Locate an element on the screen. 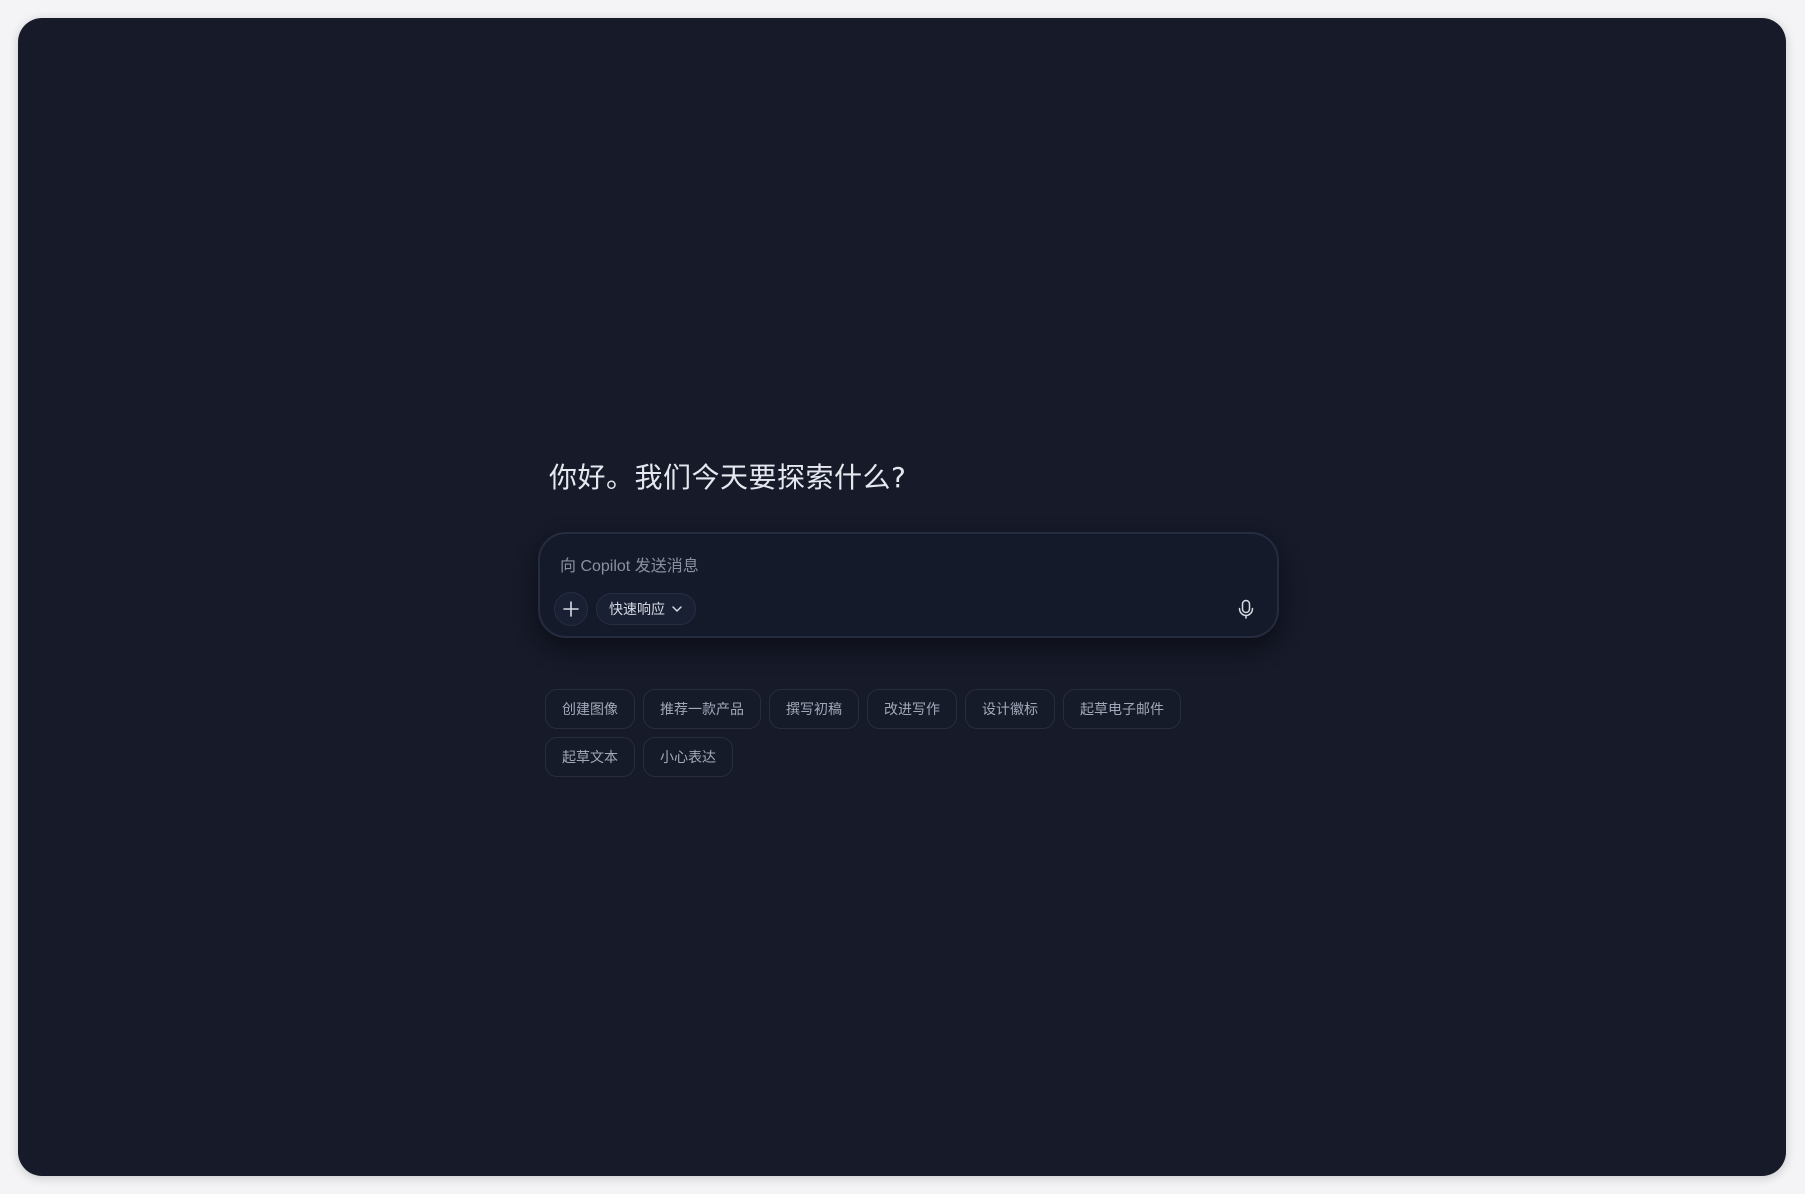 The height and width of the screenshot is (1194, 1805). suggestion-chip-draft-email: 起草电子邮件 is located at coordinates (1122, 709).